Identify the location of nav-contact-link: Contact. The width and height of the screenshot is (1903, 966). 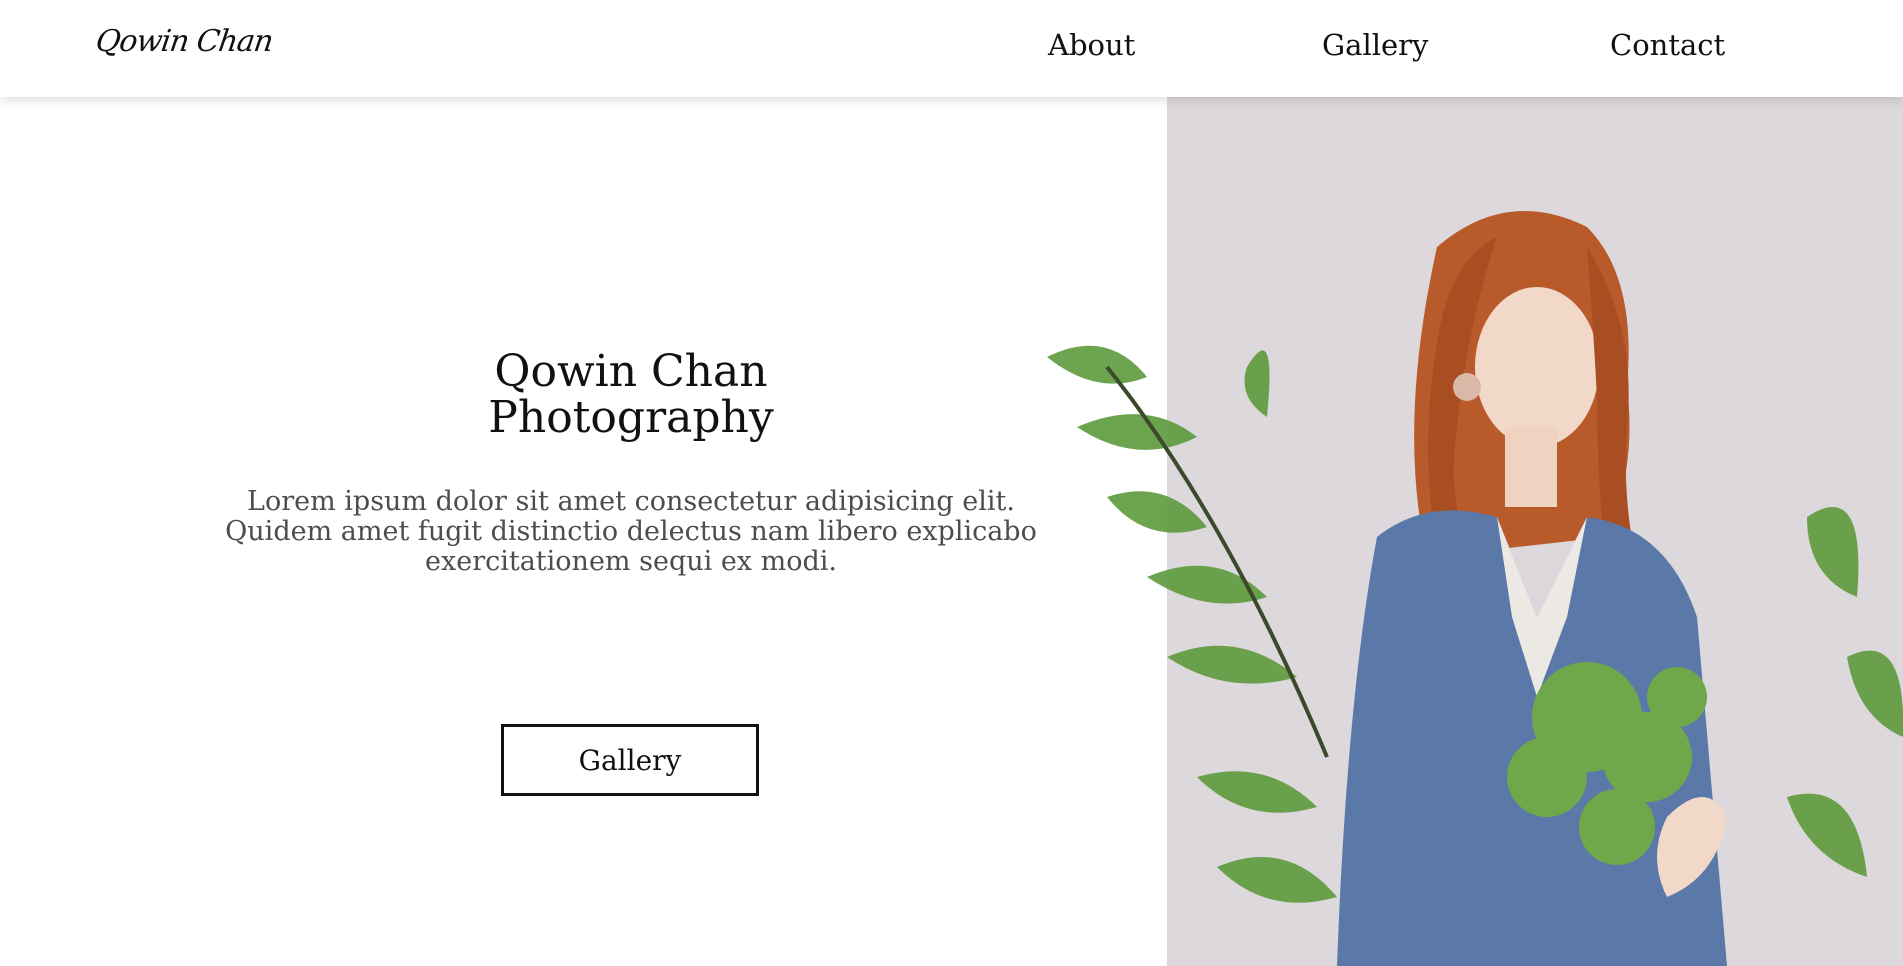
(1667, 45).